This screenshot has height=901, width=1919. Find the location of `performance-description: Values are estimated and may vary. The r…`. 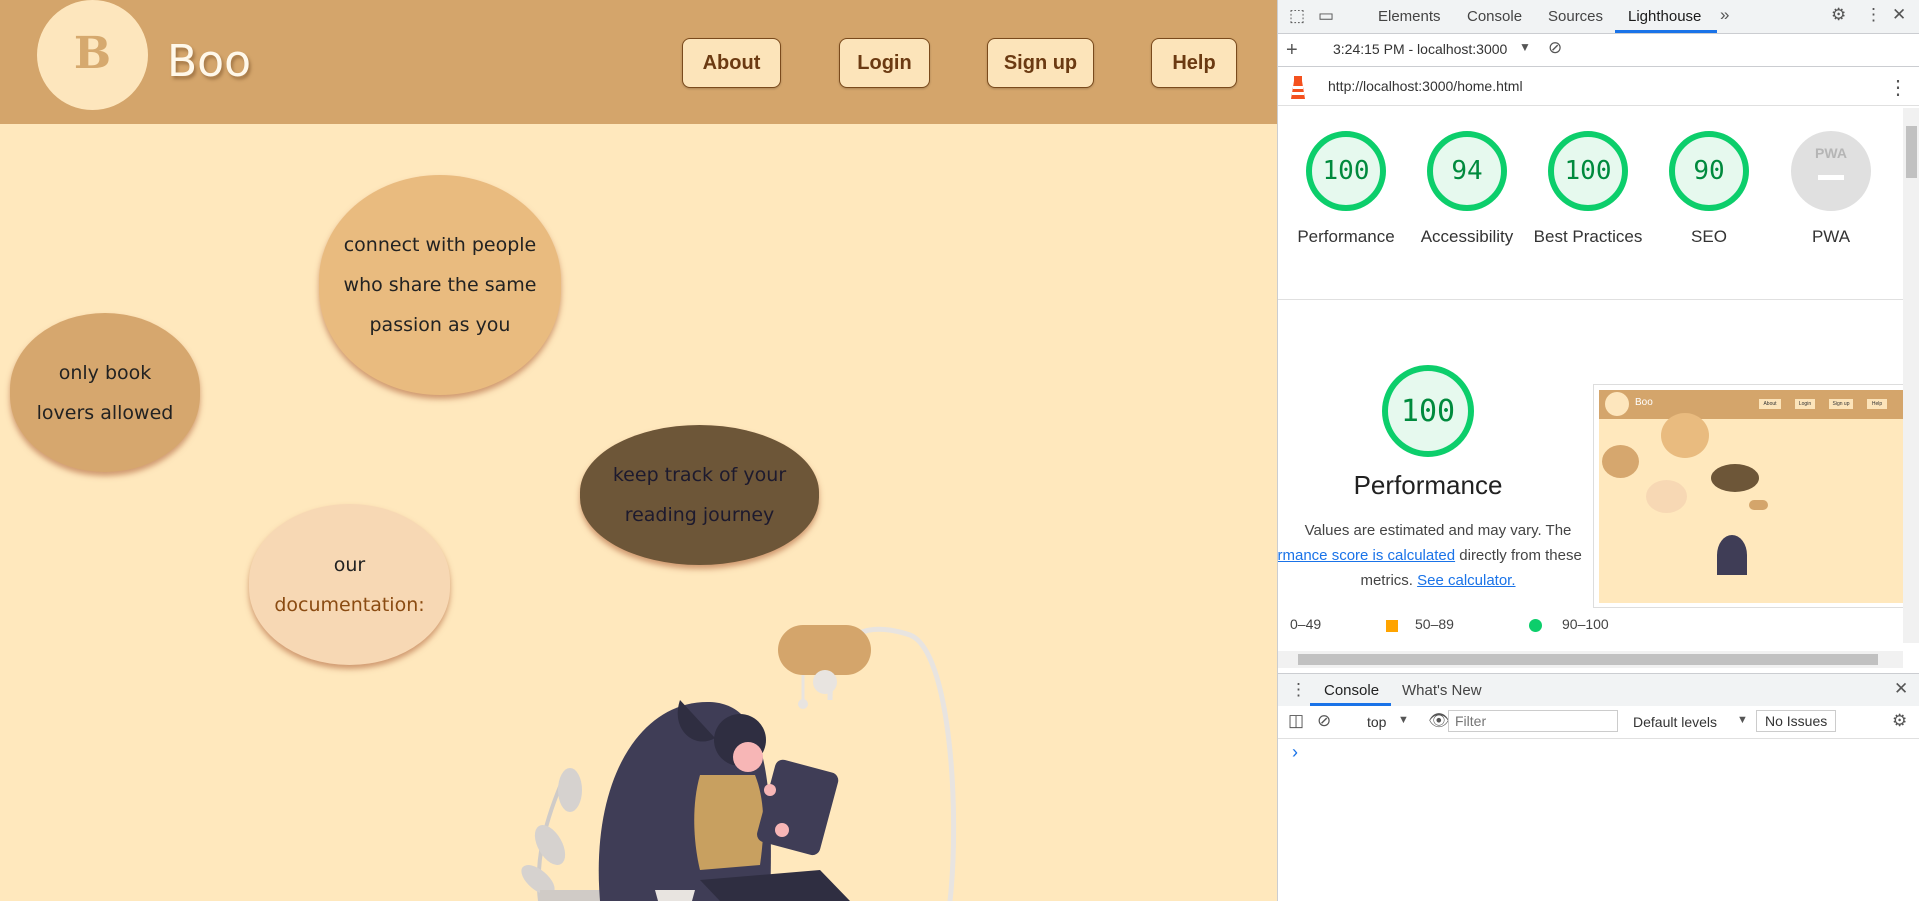

performance-description: Values are estimated and may vary. The r… is located at coordinates (1438, 555).